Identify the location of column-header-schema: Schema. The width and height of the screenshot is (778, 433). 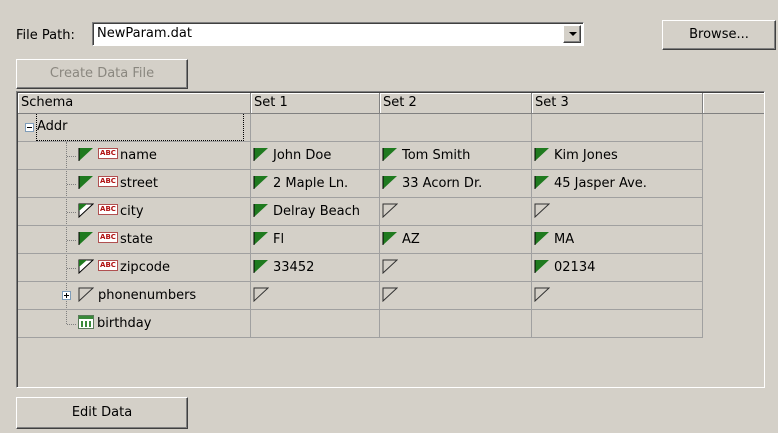
(134, 103).